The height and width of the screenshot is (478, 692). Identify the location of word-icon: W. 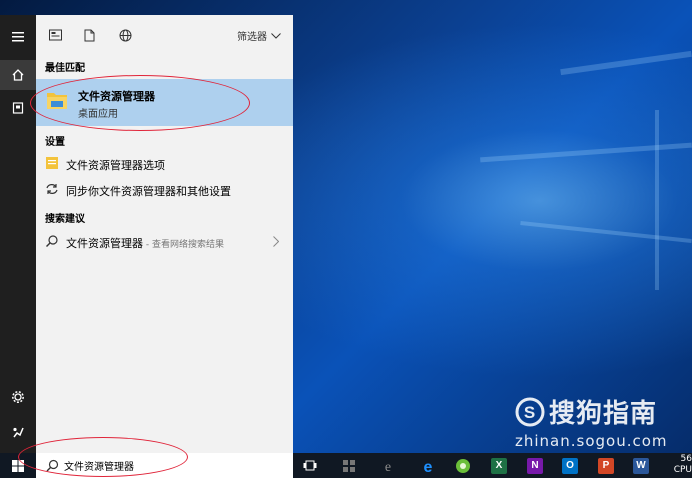
(641, 465).